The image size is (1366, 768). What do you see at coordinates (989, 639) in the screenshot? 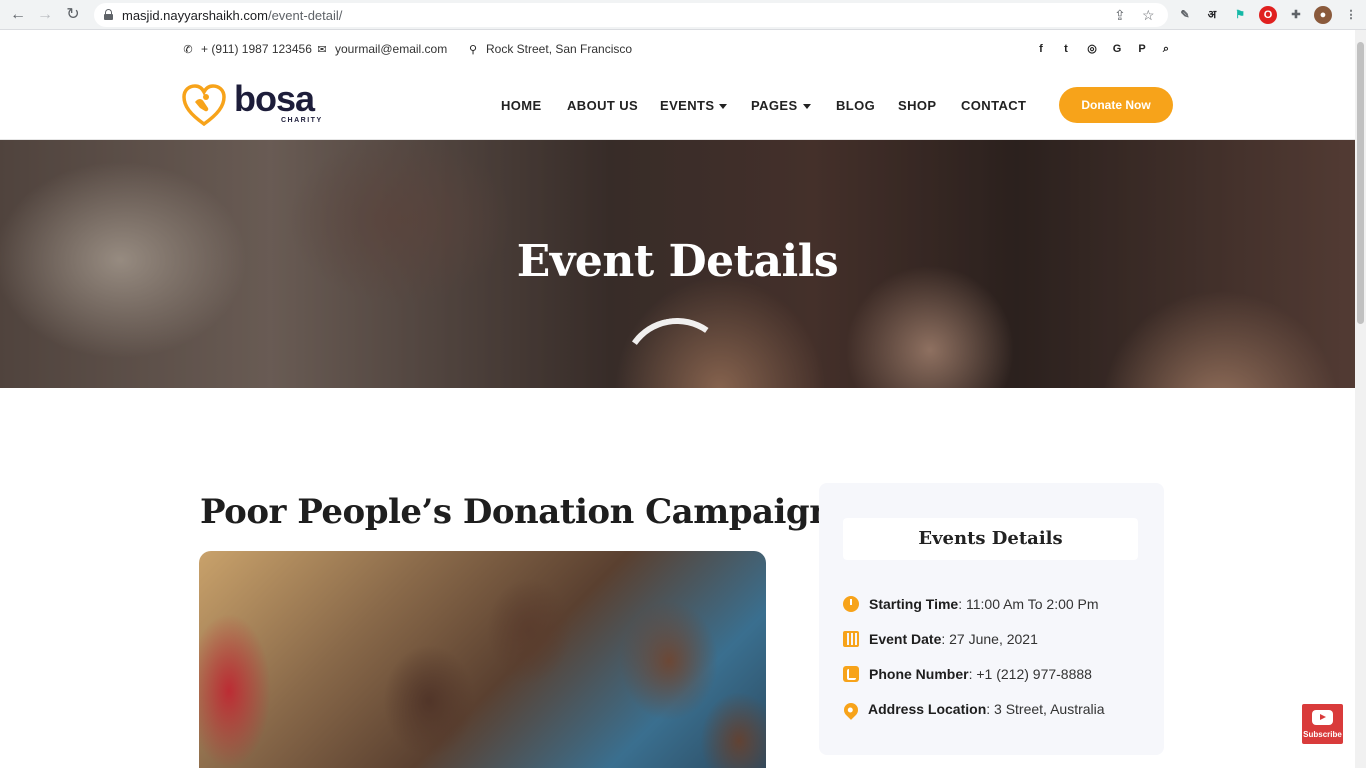
I see `detail-value: : 27 June, 2021` at bounding box center [989, 639].